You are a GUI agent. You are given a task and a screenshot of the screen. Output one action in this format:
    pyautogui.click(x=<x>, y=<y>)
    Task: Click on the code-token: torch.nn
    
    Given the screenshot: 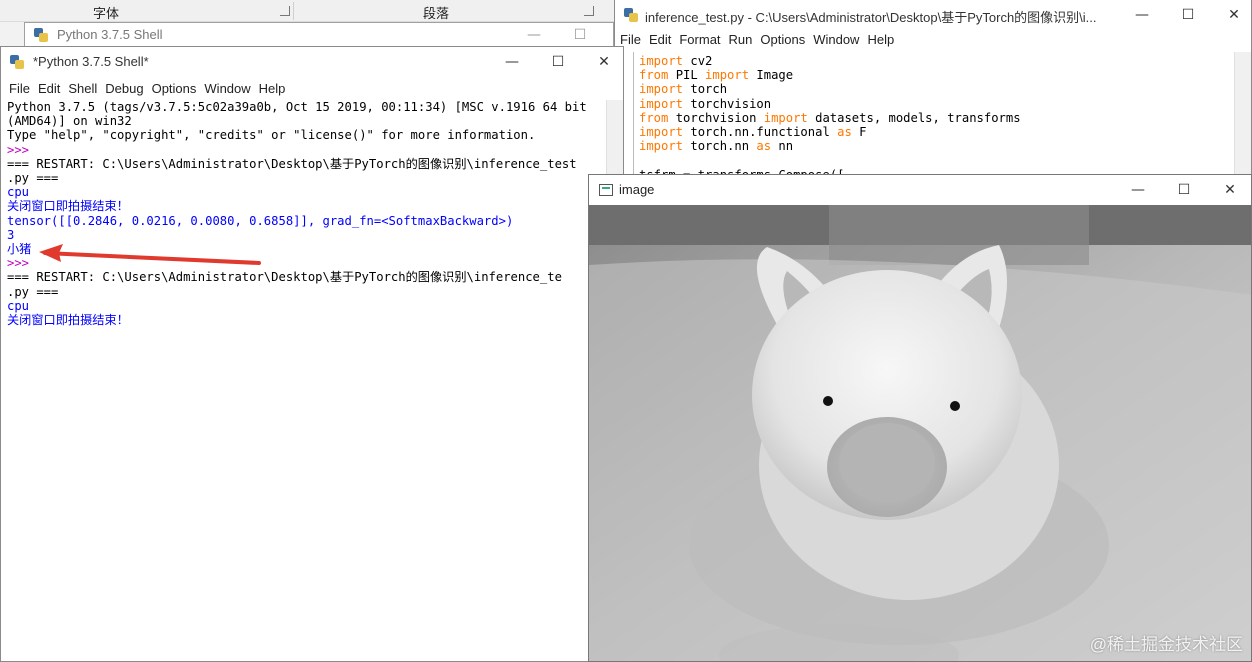 What is the action you would take?
    pyautogui.click(x=720, y=146)
    